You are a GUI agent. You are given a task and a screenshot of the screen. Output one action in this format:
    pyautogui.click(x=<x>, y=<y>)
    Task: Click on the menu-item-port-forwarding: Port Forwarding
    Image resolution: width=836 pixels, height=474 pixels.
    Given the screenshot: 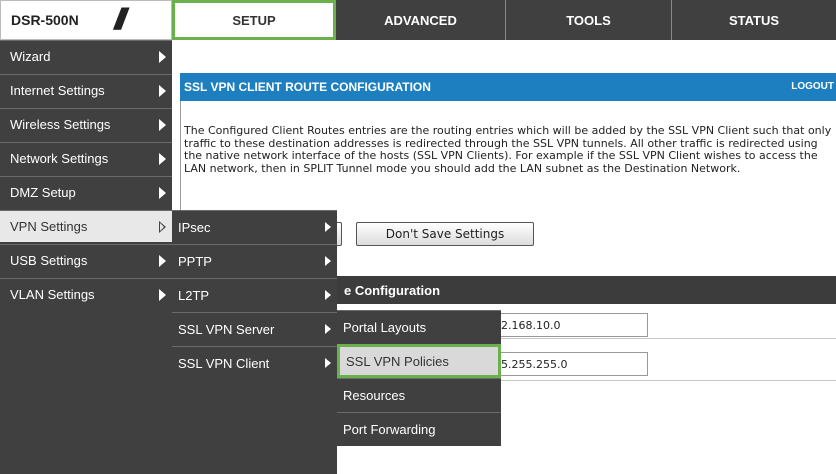 What is the action you would take?
    pyautogui.click(x=419, y=429)
    